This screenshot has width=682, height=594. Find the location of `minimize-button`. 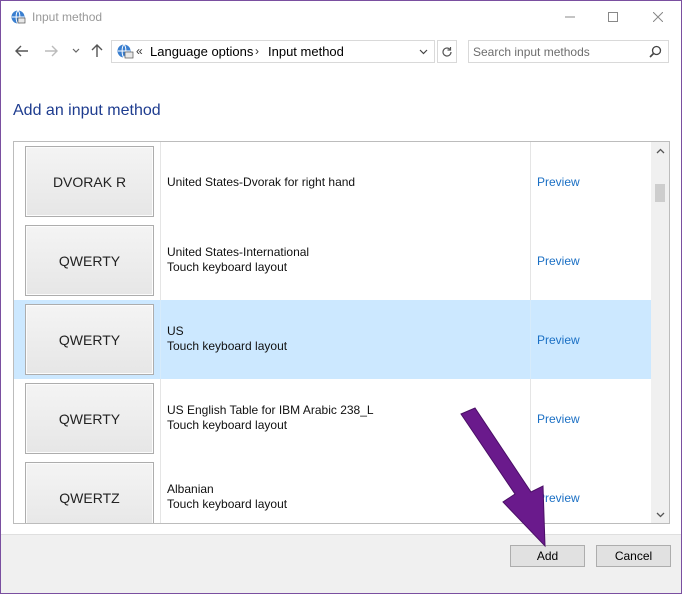

minimize-button is located at coordinates (570, 17).